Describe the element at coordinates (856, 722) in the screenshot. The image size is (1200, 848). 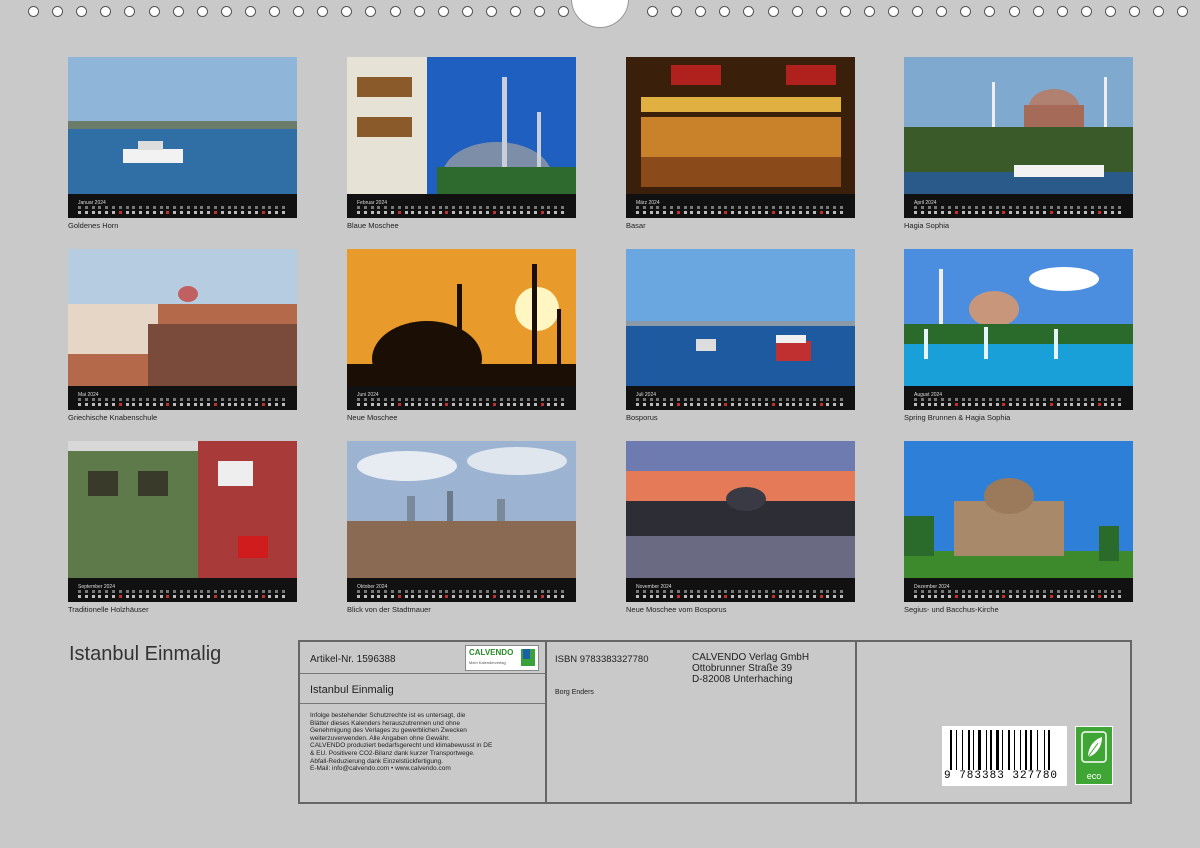
I see `panel-divider` at that location.